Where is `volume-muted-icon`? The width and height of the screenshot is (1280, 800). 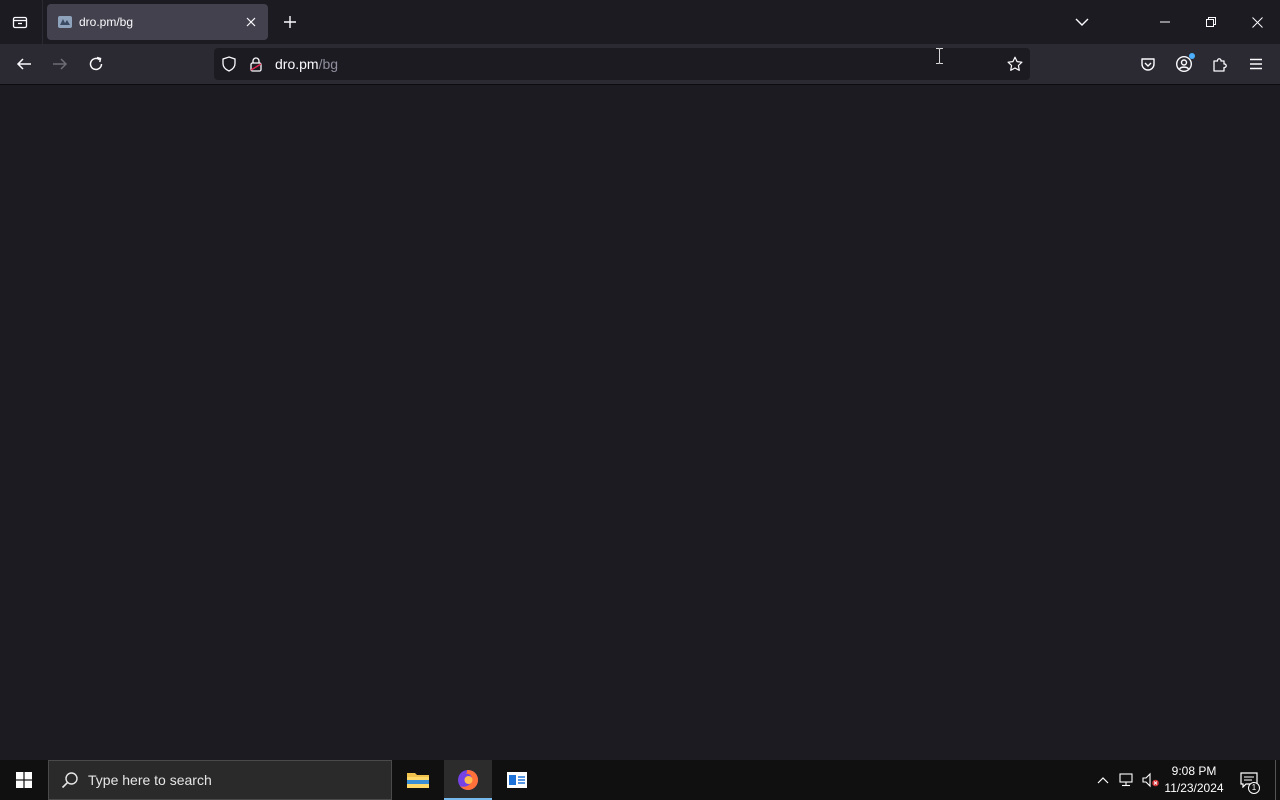 volume-muted-icon is located at coordinates (1151, 780).